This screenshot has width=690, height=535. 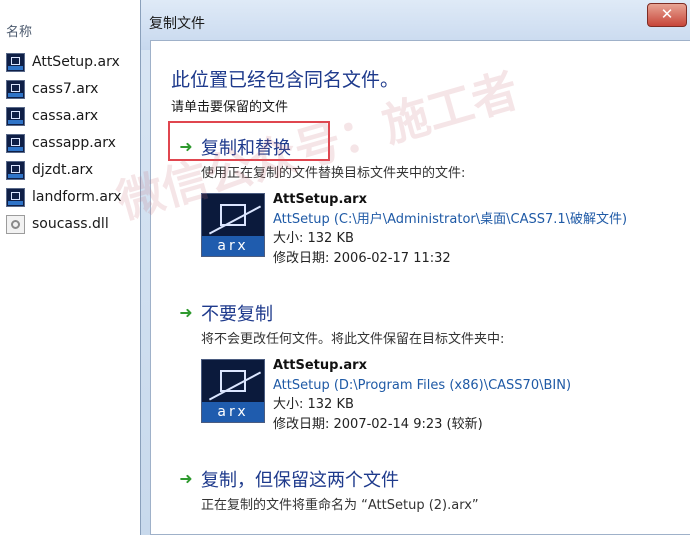 What do you see at coordinates (333, 173) in the screenshot?
I see `option-description: 使用正在复制的文件替换目标文件夹中的文件:` at bounding box center [333, 173].